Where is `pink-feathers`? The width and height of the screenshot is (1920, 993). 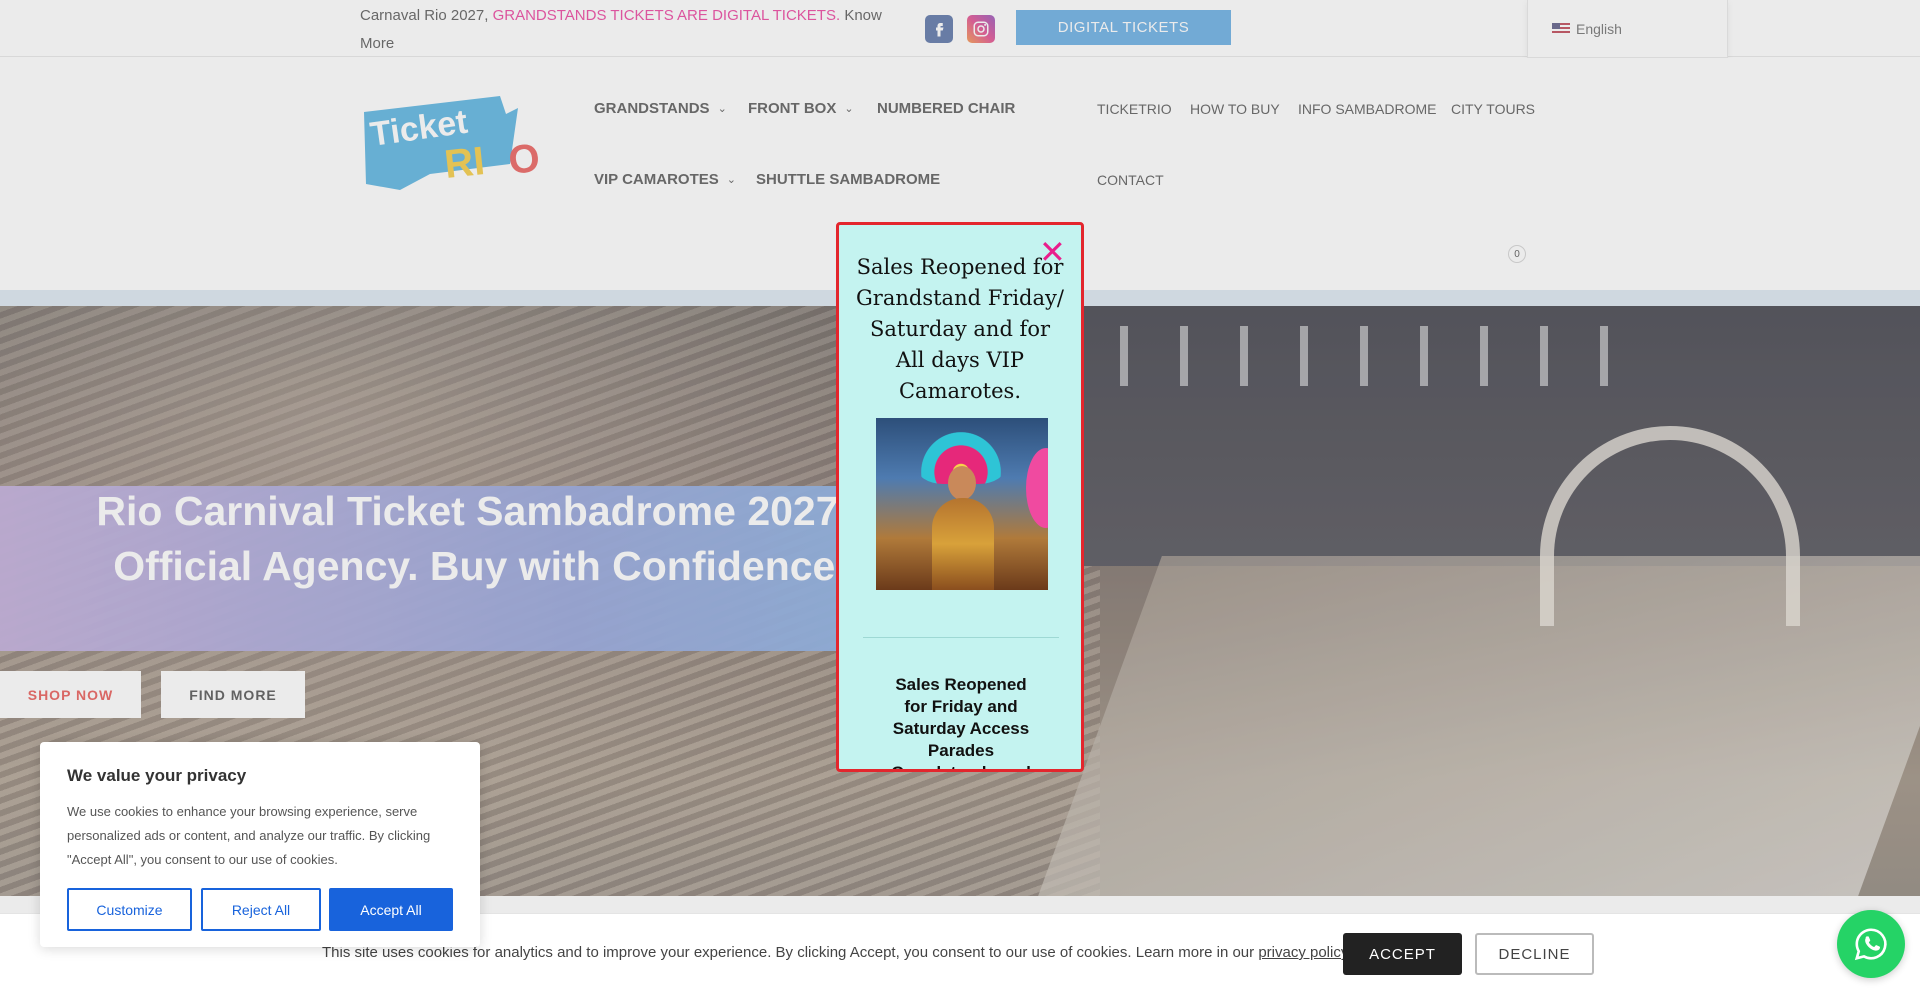
pink-feathers is located at coordinates (1037, 488).